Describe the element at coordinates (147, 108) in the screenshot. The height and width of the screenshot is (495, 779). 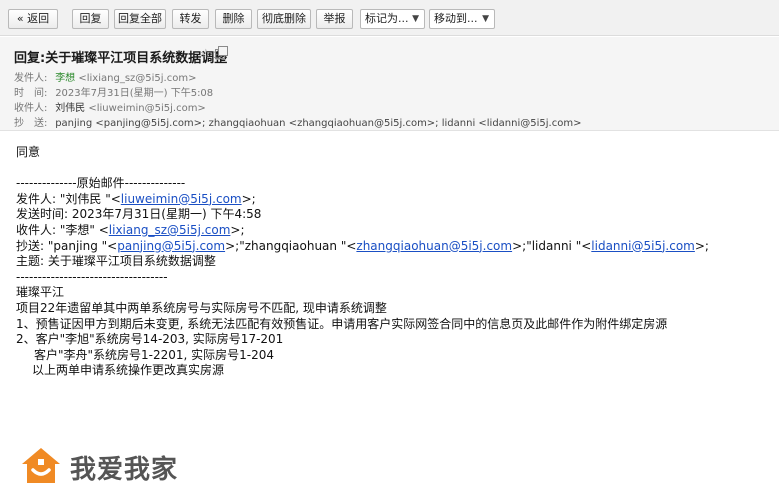
I see `recipient-email: <liuweimin@5i5j.com>` at that location.